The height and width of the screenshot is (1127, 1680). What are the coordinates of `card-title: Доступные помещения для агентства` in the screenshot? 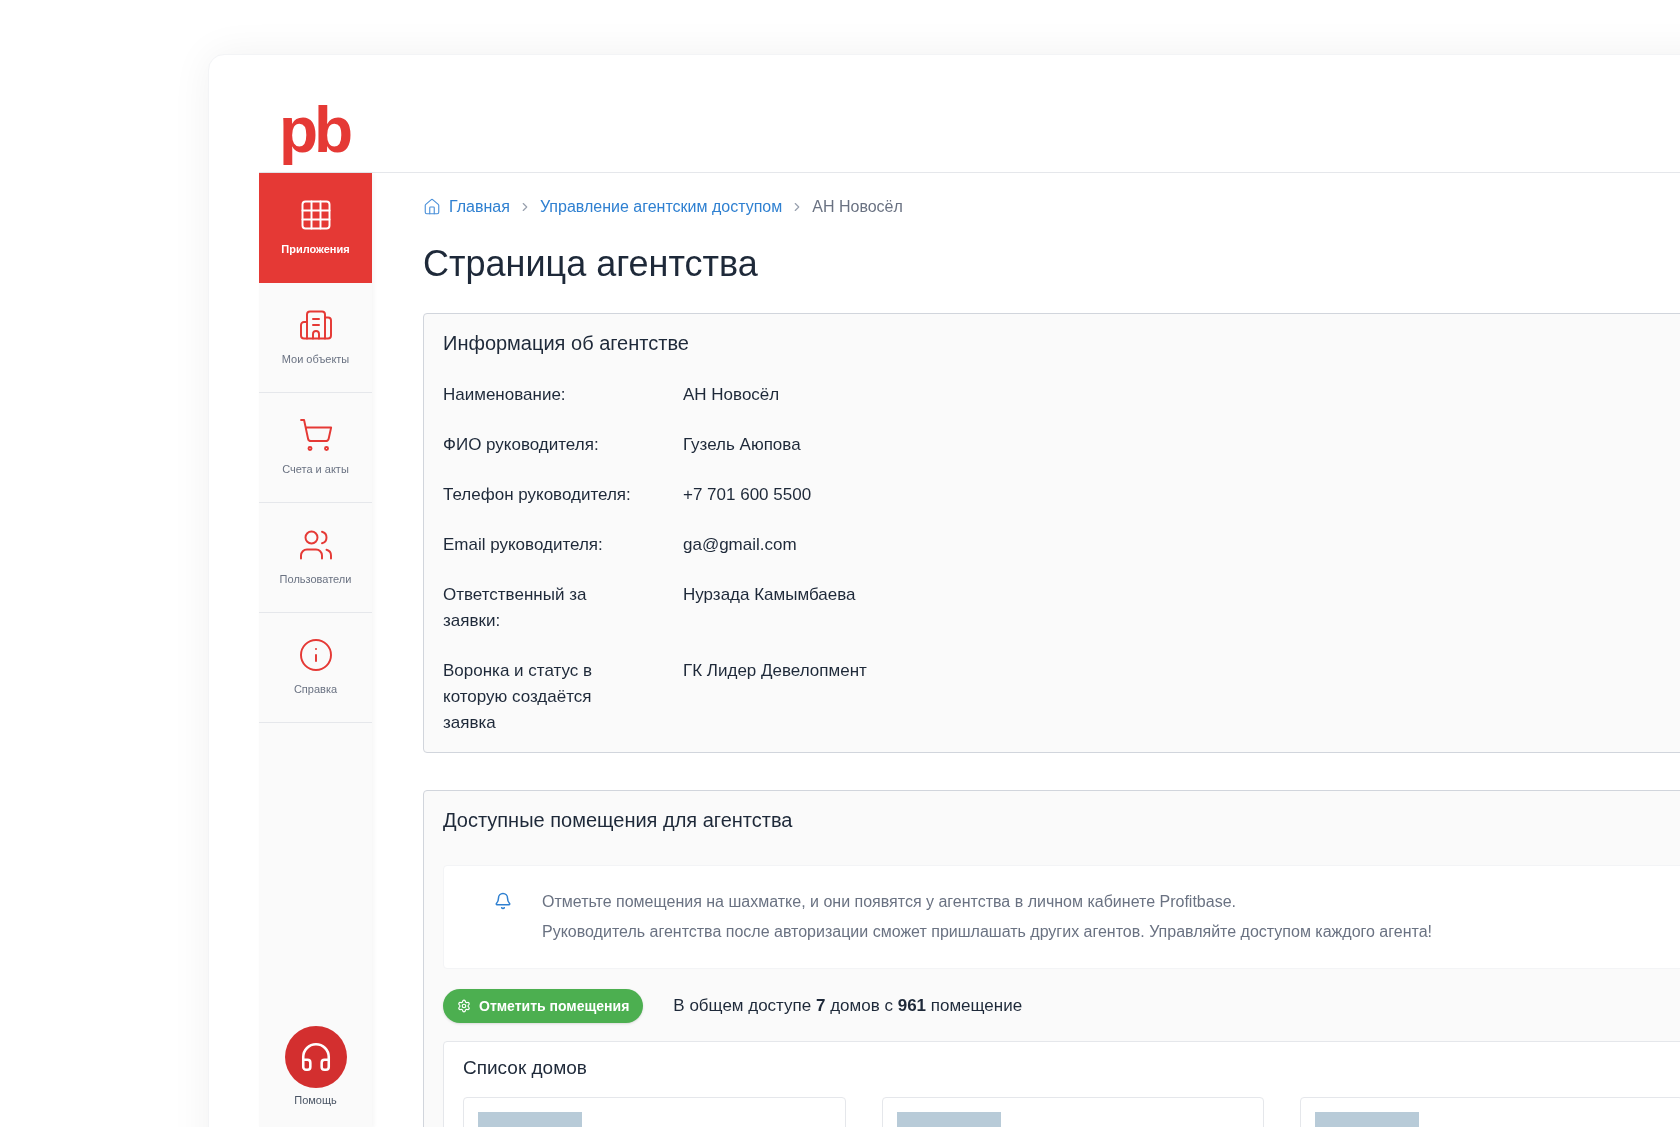 It's located at (618, 820).